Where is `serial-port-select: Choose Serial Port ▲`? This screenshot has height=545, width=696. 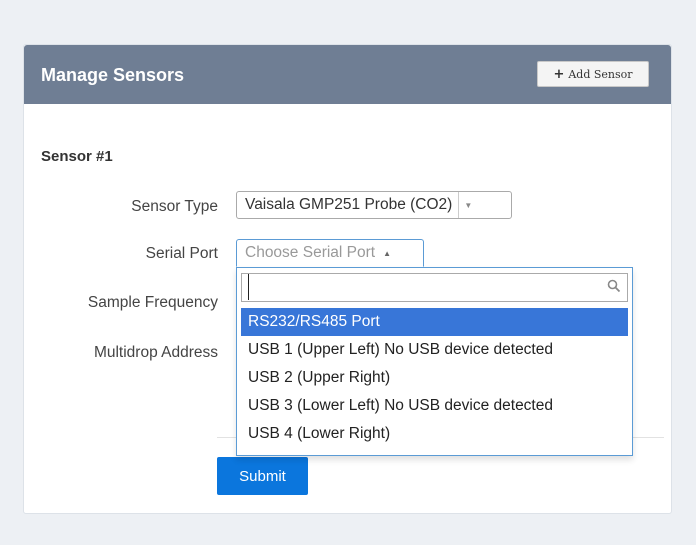
serial-port-select: Choose Serial Port ▲ is located at coordinates (330, 253).